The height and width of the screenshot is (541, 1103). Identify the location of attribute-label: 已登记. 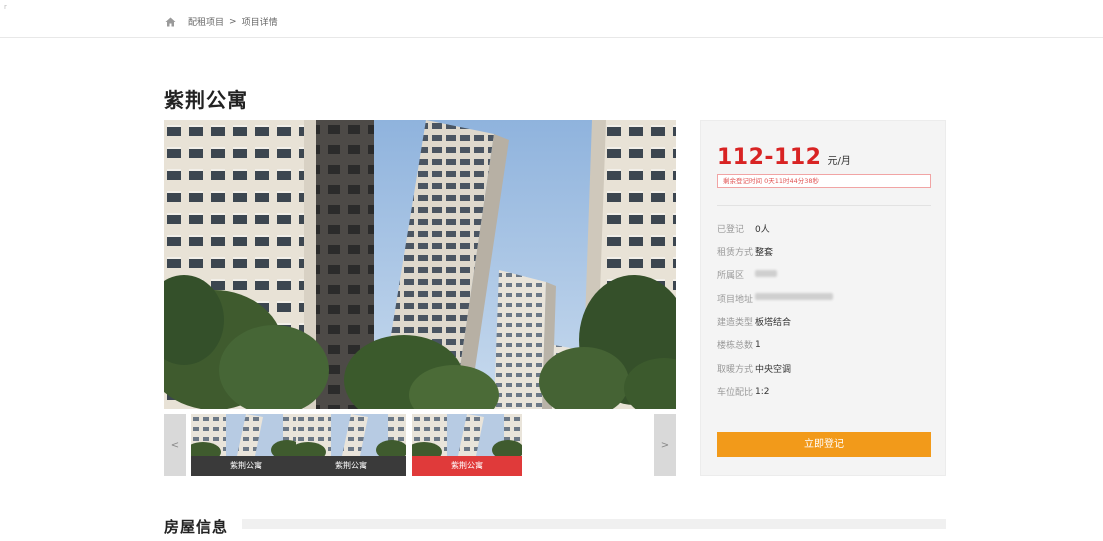
(731, 229).